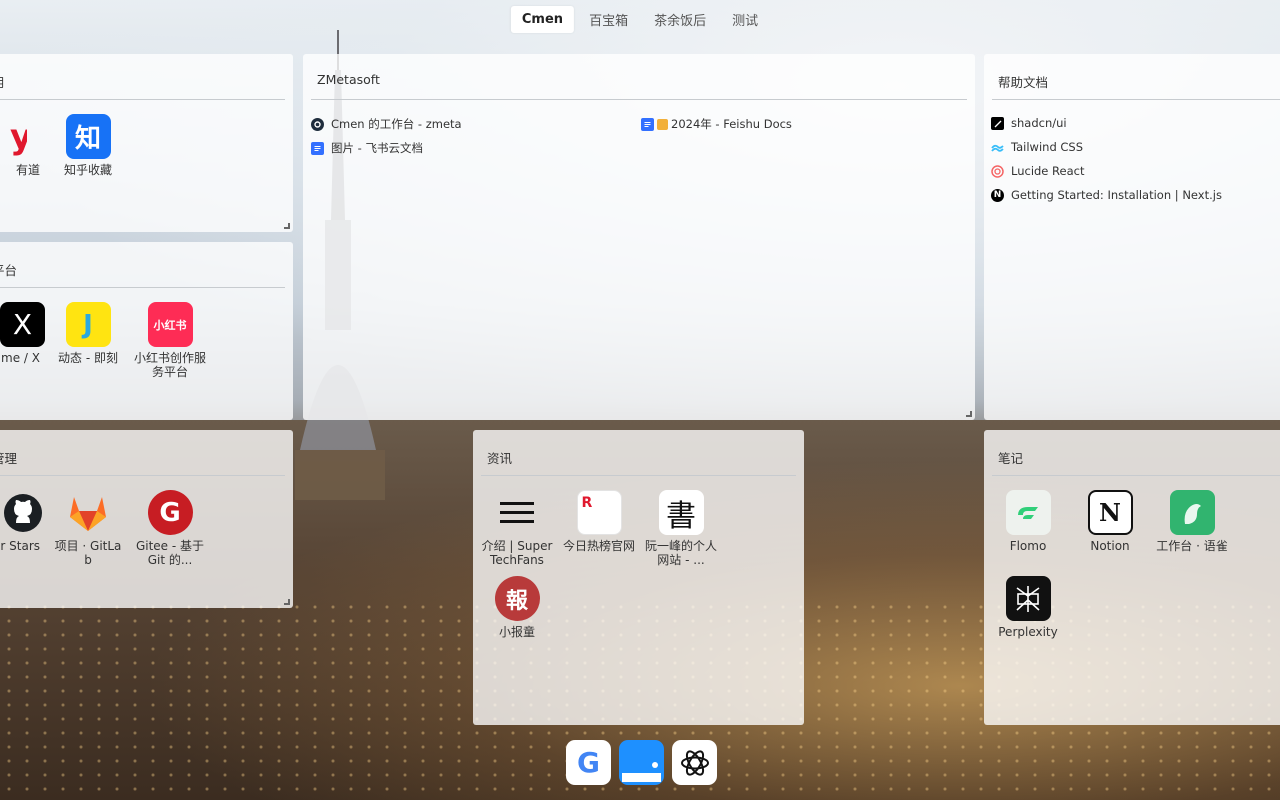 The height and width of the screenshot is (800, 1280). I want to click on link-feishu-images: 图片 - 飞书云文档, so click(367, 148).